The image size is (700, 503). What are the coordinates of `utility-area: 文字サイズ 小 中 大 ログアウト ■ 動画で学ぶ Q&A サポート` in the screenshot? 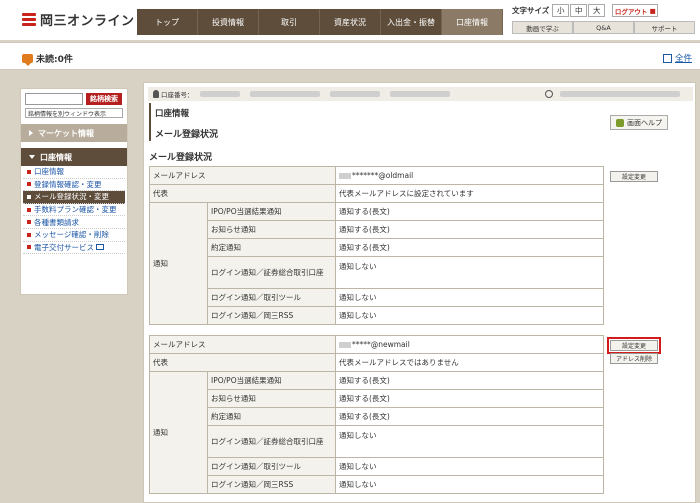 It's located at (605, 18).